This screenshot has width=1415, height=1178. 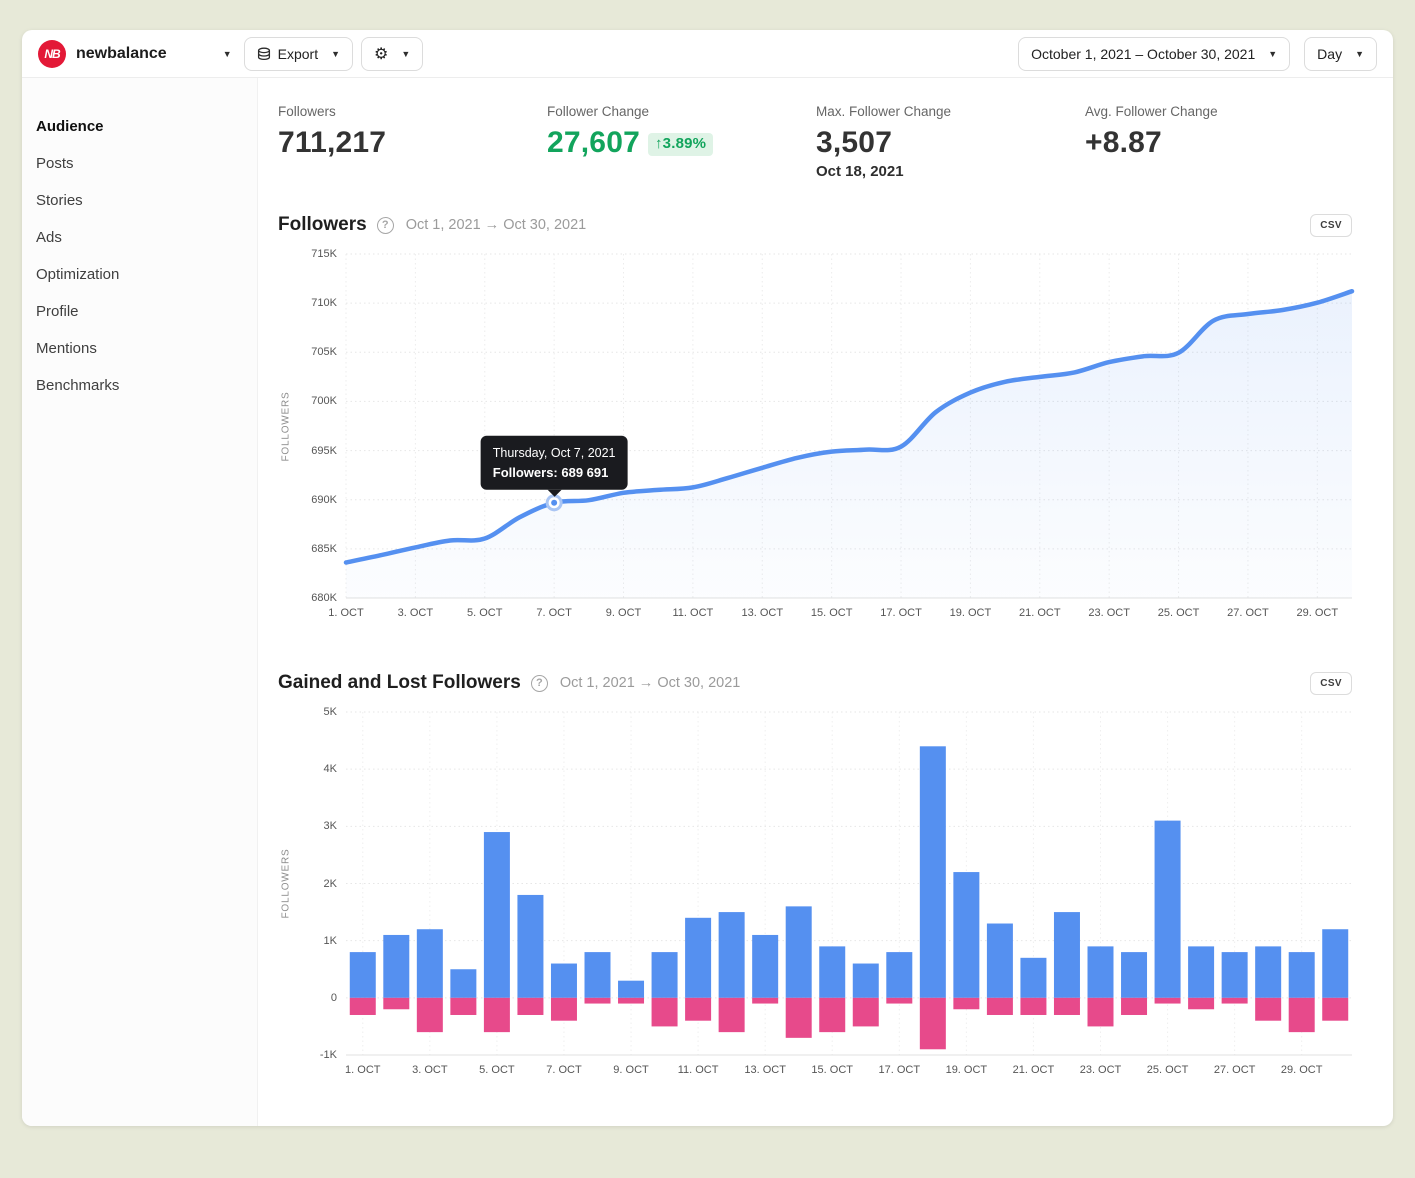 What do you see at coordinates (554, 452) in the screenshot?
I see `tooltip-date: Thursday, Oct 7, 2021` at bounding box center [554, 452].